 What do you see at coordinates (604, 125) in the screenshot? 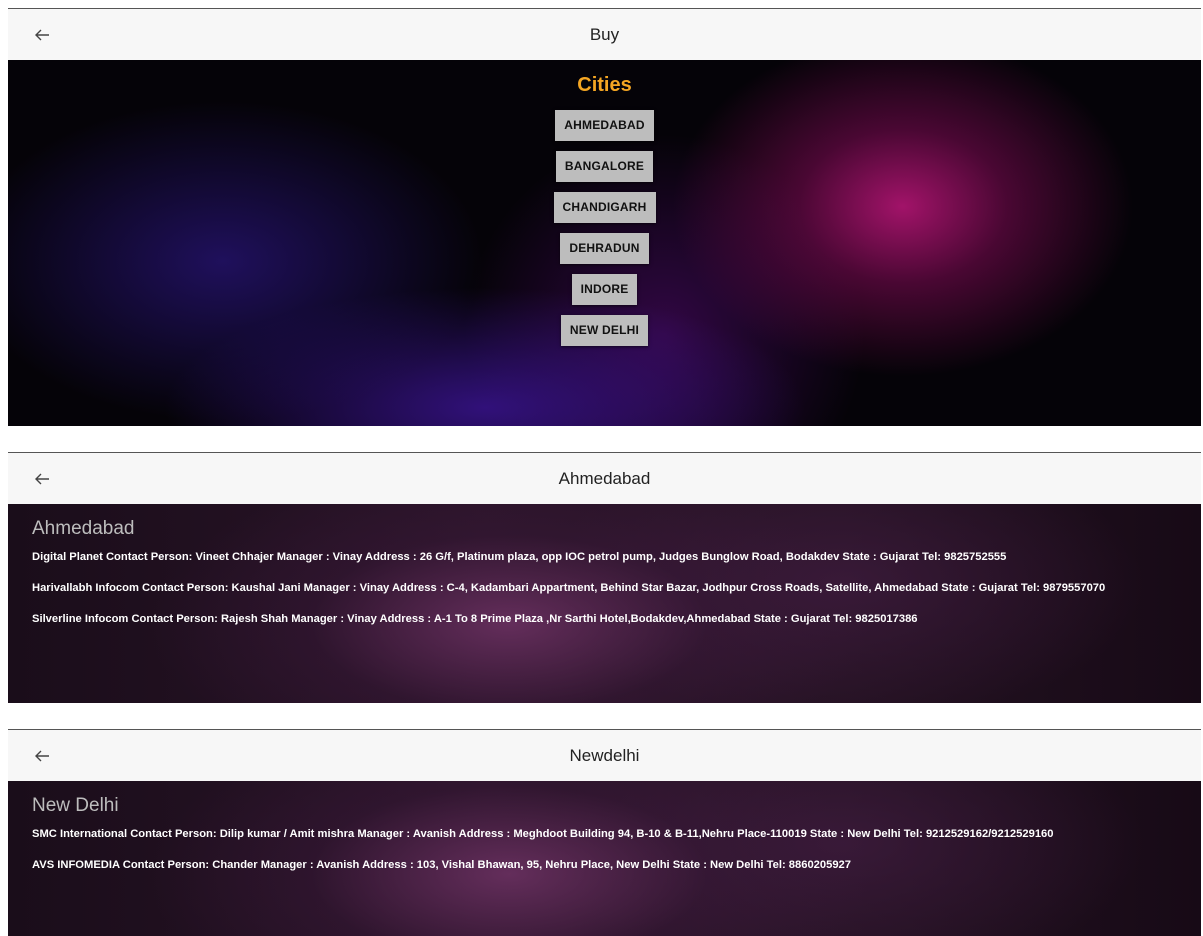
I see `city-button-ahmedabad: AHMEDABAD` at bounding box center [604, 125].